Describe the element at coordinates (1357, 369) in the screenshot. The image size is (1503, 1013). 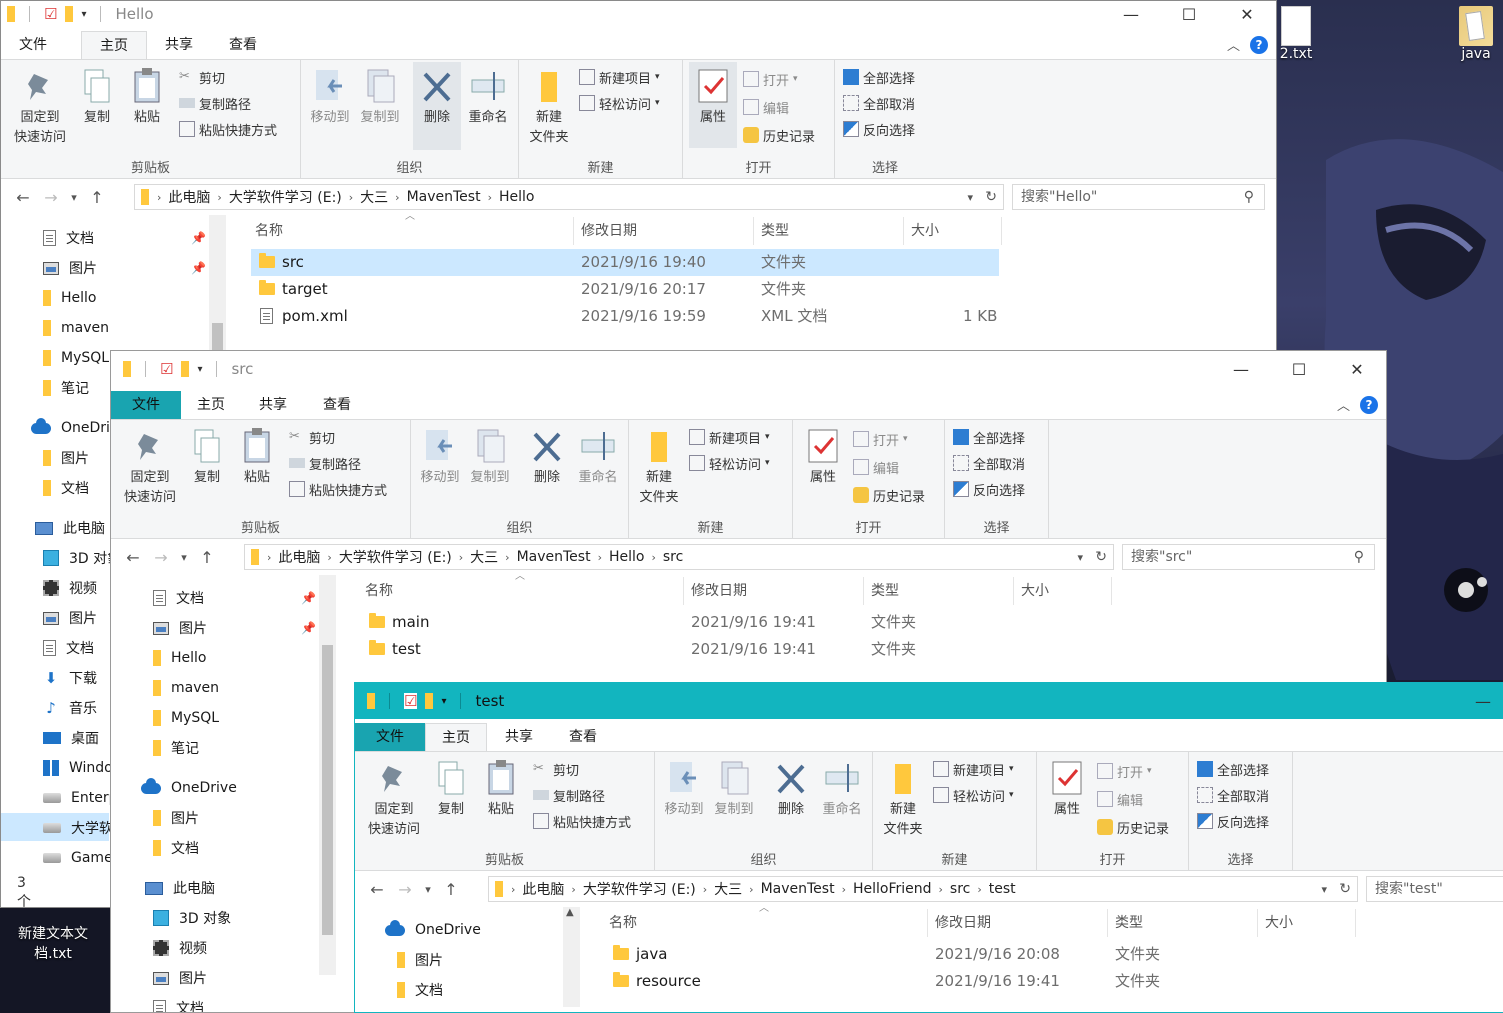
I see `close-button: ✕` at that location.